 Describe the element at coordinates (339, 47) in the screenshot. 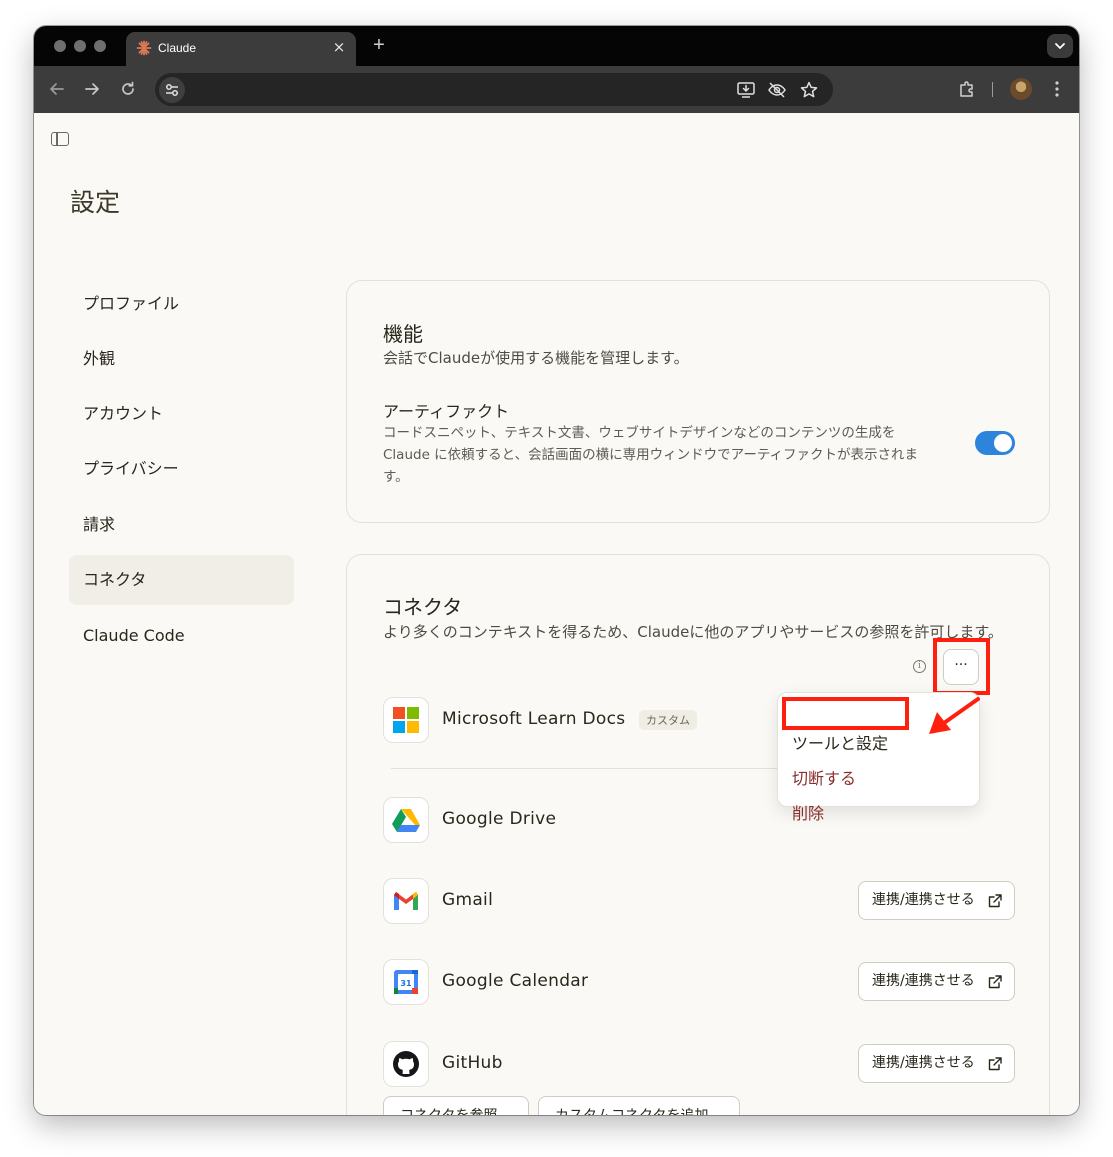

I see `tab-close-icon: ×` at that location.